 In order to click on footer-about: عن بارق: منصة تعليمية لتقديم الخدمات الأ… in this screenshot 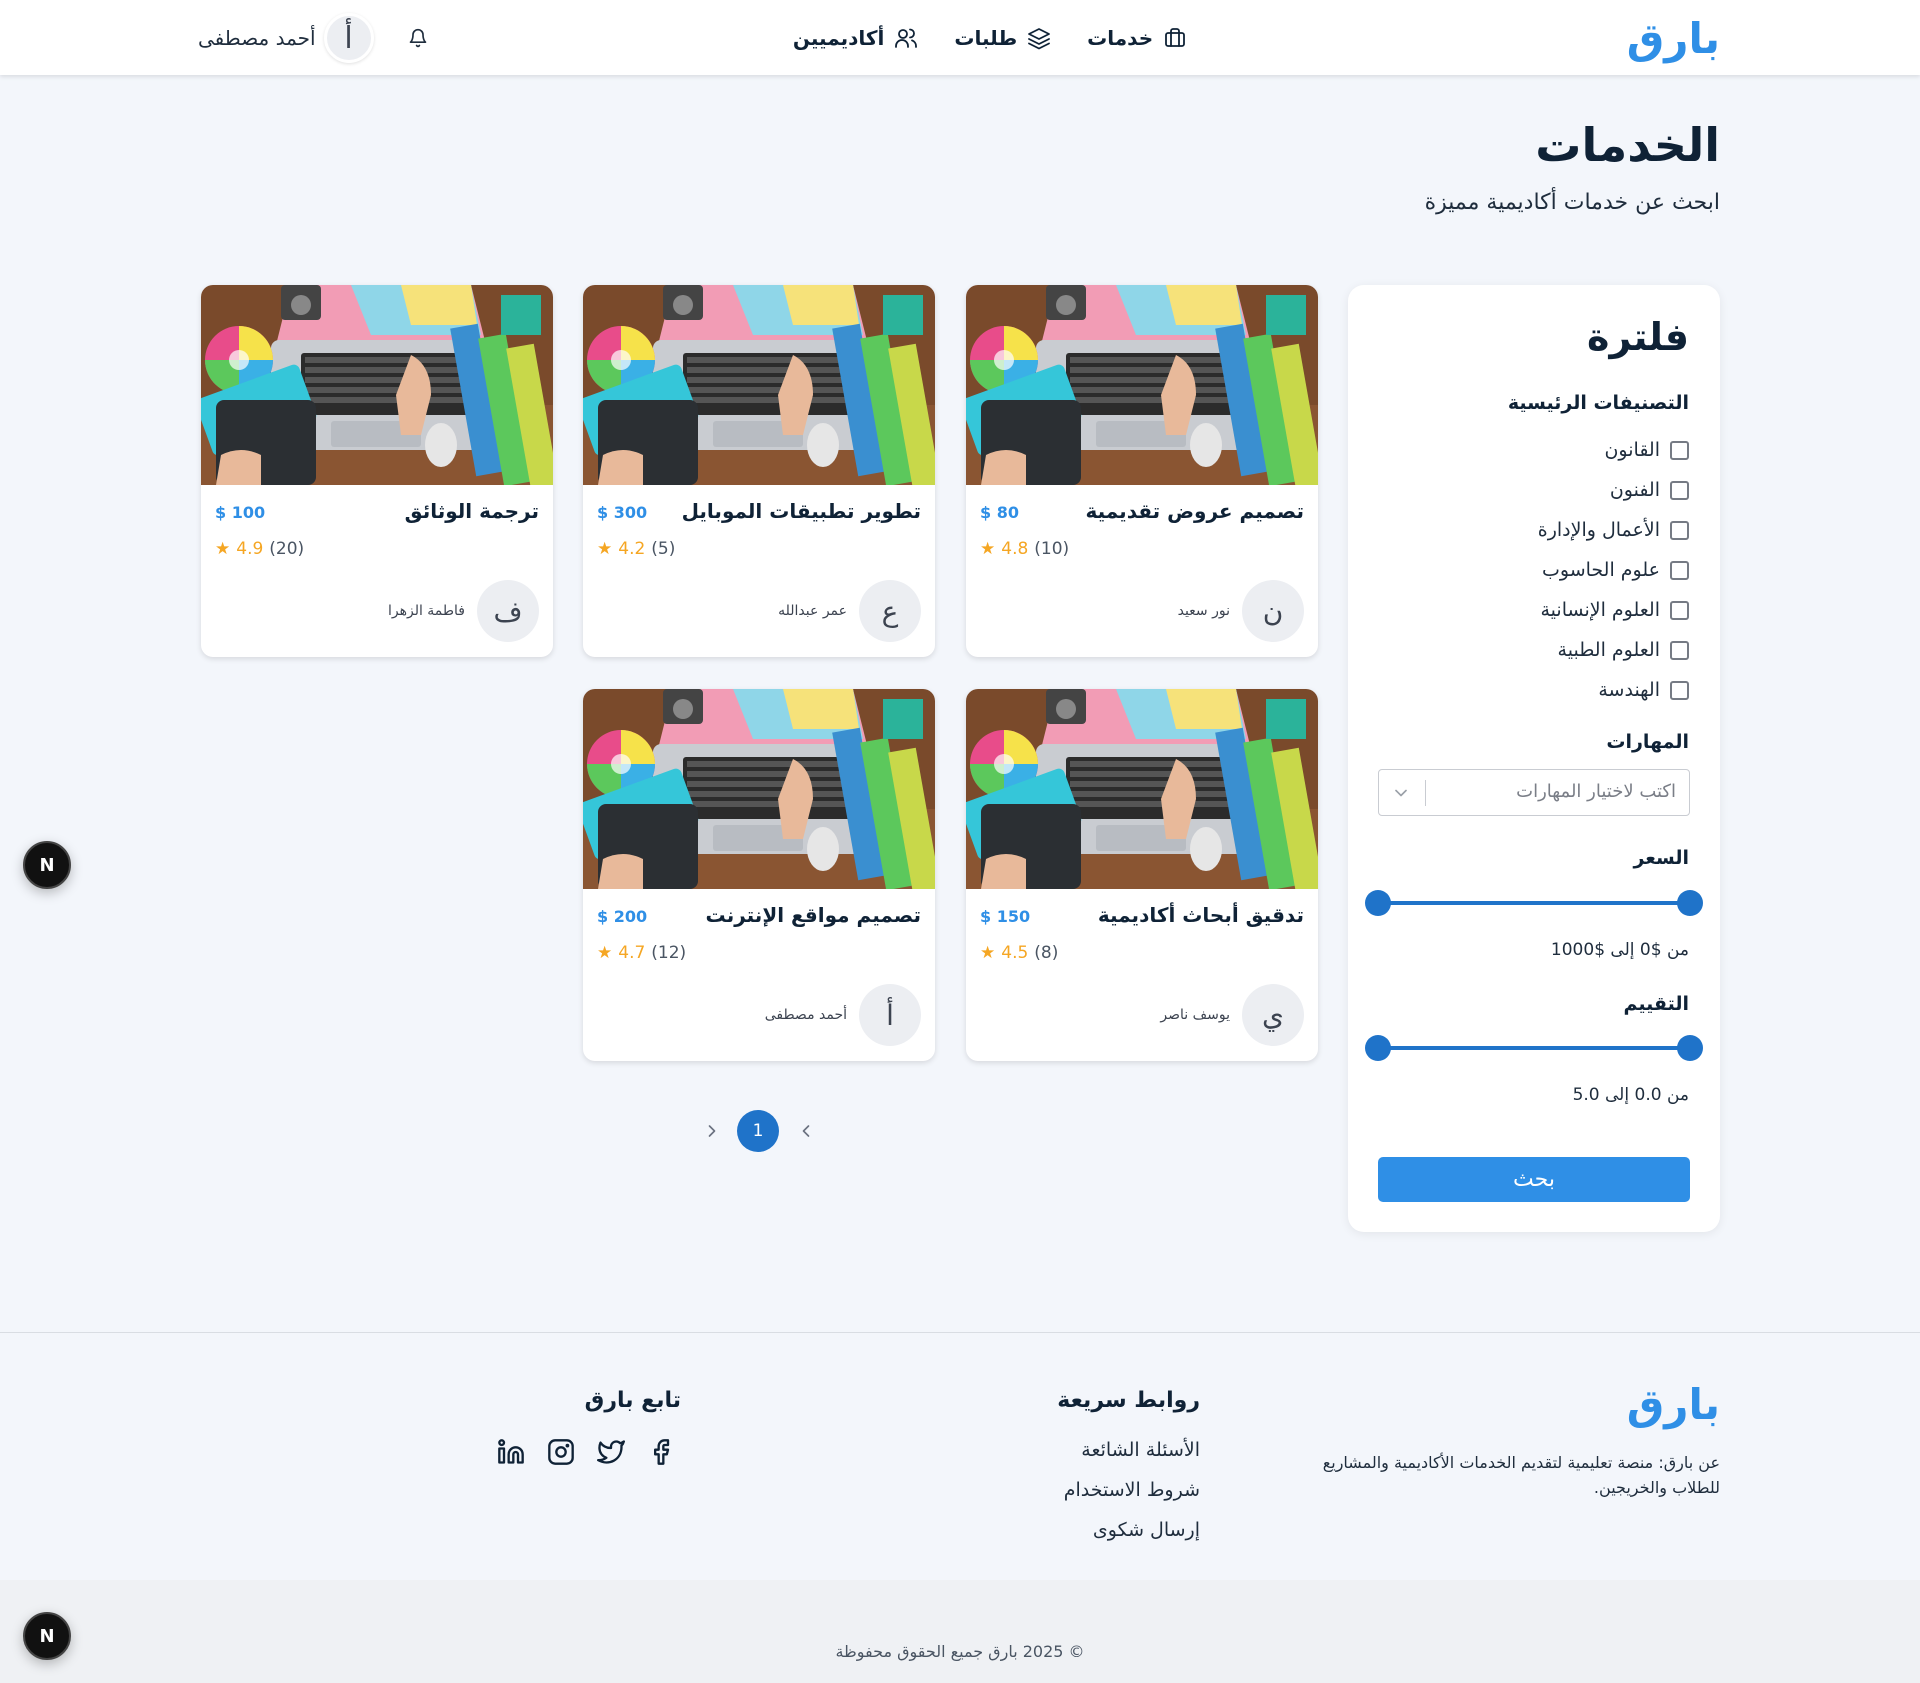, I will do `click(1521, 1475)`.